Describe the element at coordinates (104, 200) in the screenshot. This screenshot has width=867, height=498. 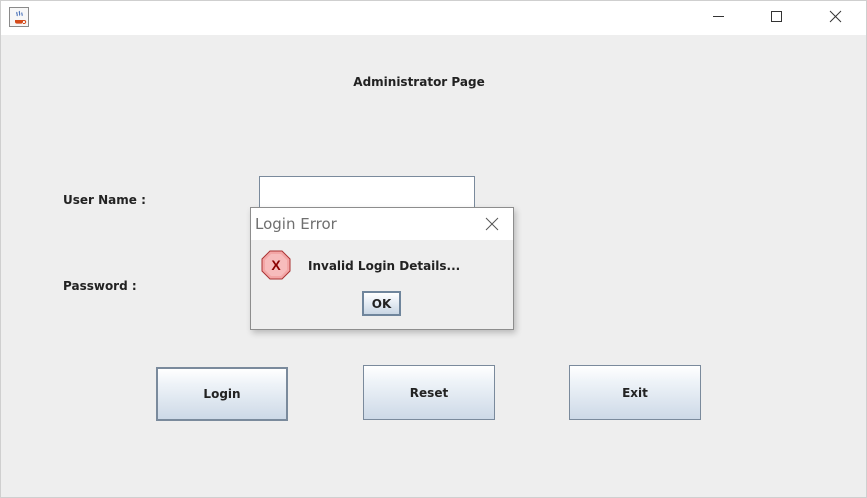
I see `username-label: User Name :` at that location.